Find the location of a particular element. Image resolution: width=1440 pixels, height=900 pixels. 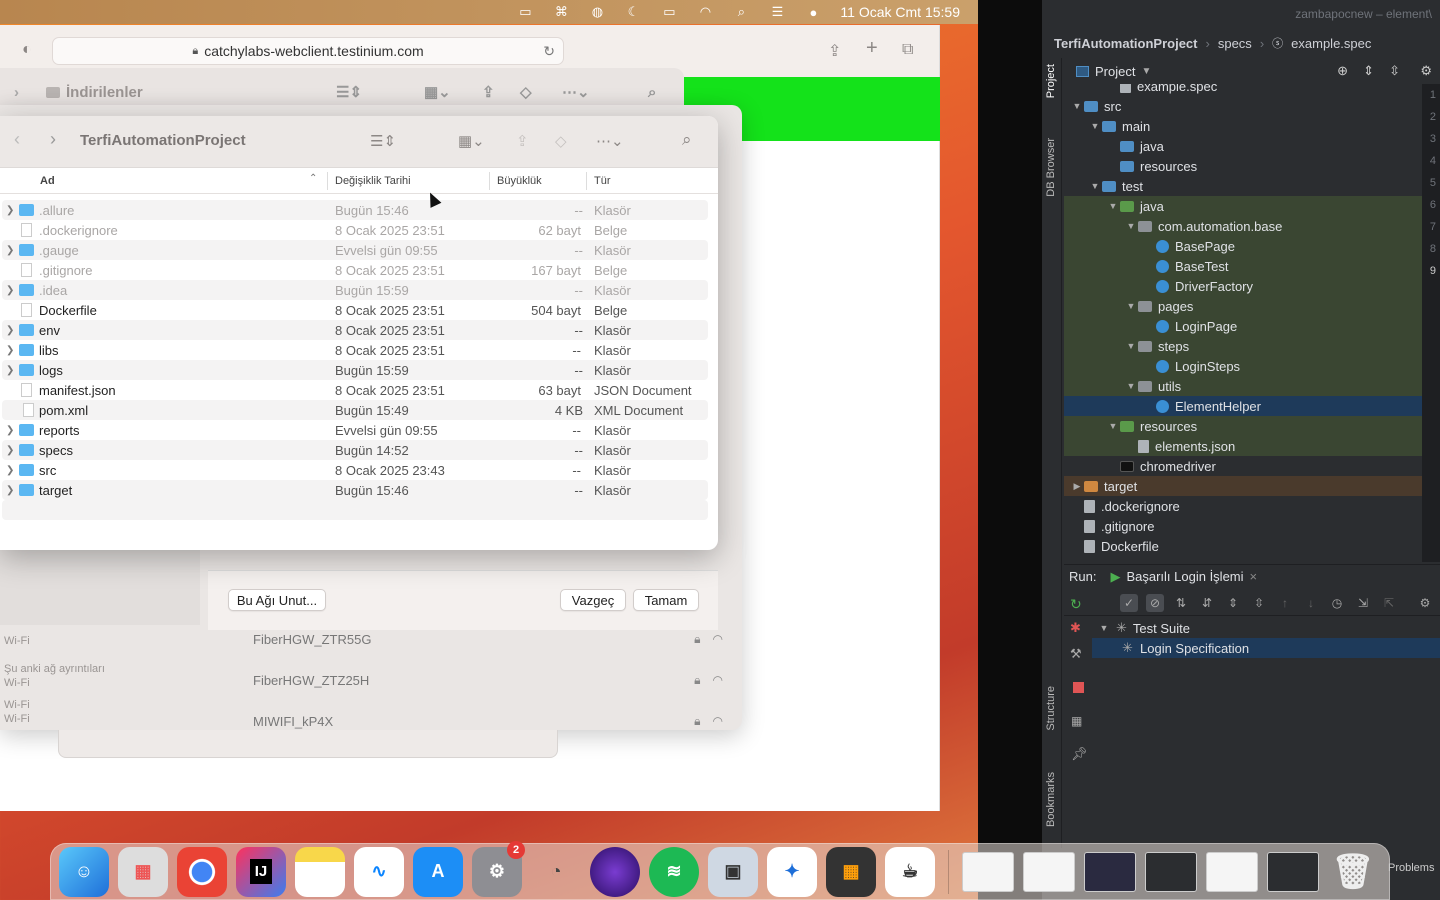

safari-app-icon: ✦ is located at coordinates (792, 871).